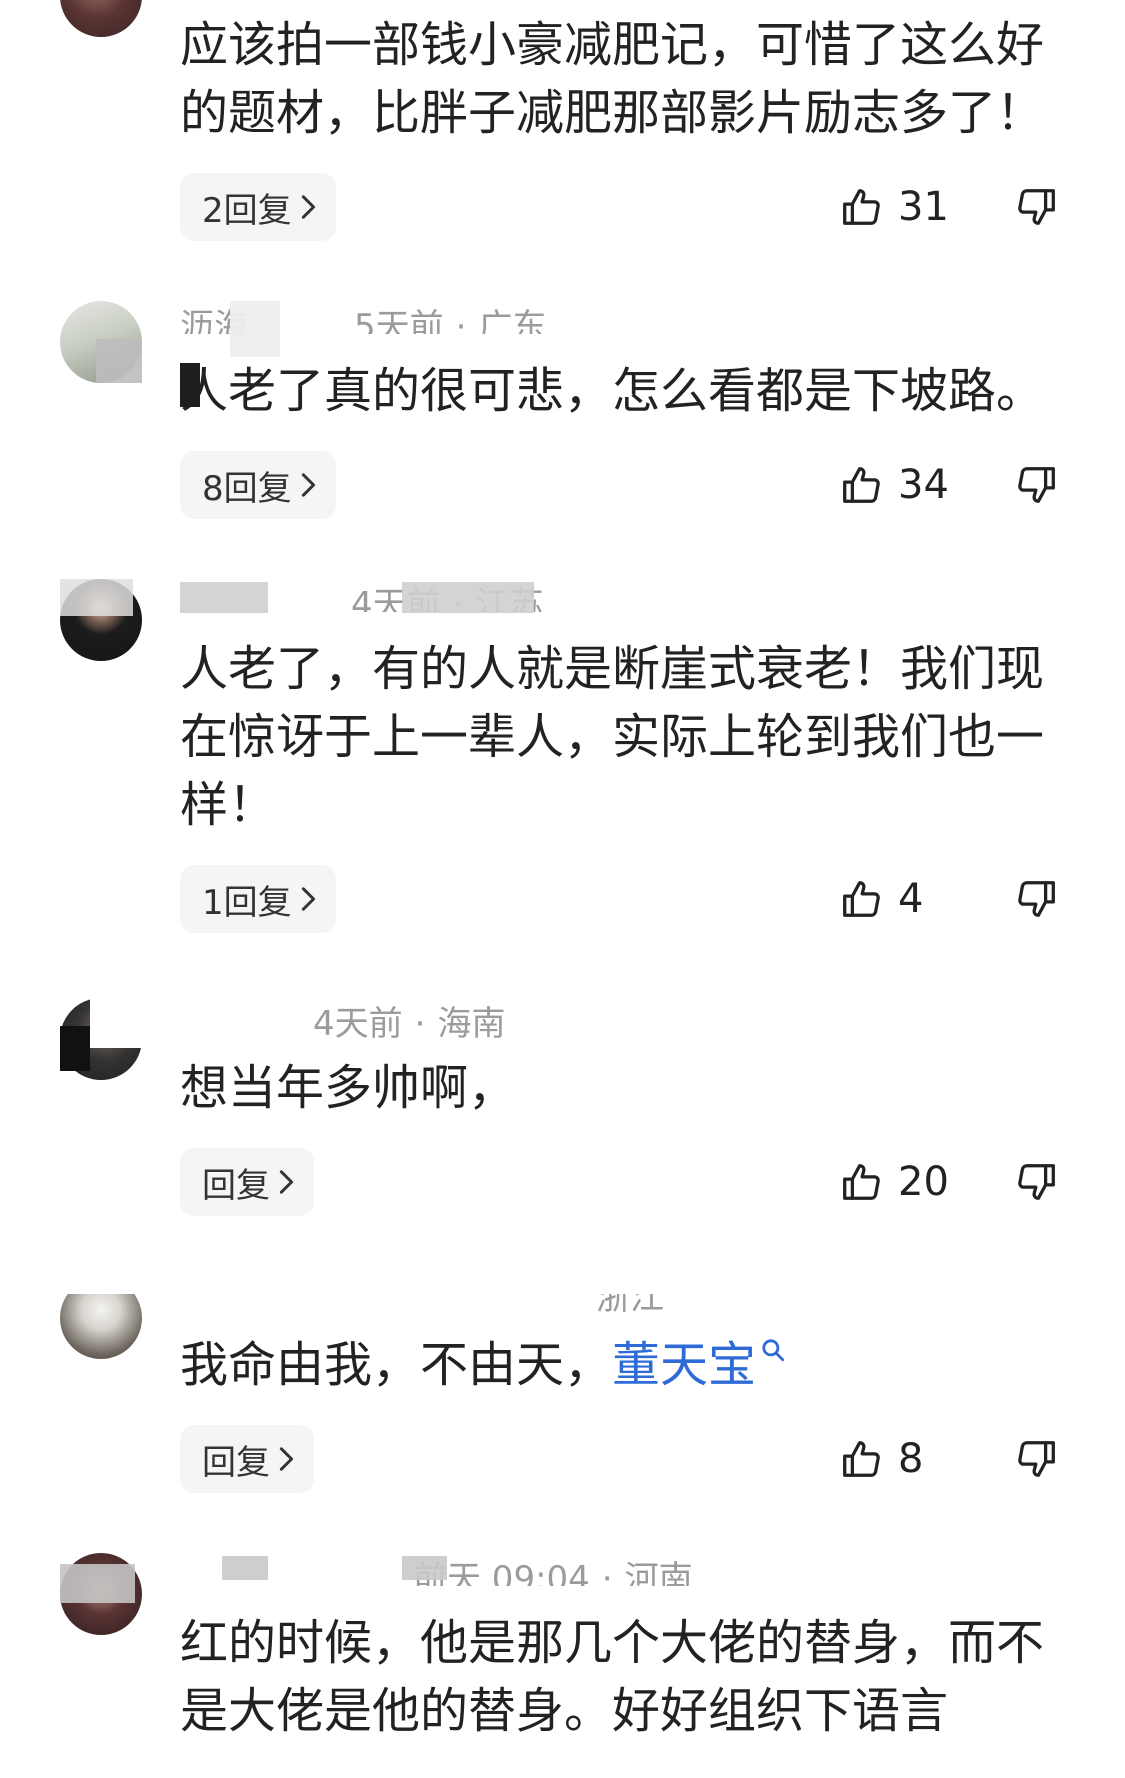  What do you see at coordinates (652, 805) in the screenshot?
I see `comment-text-line: 样！` at bounding box center [652, 805].